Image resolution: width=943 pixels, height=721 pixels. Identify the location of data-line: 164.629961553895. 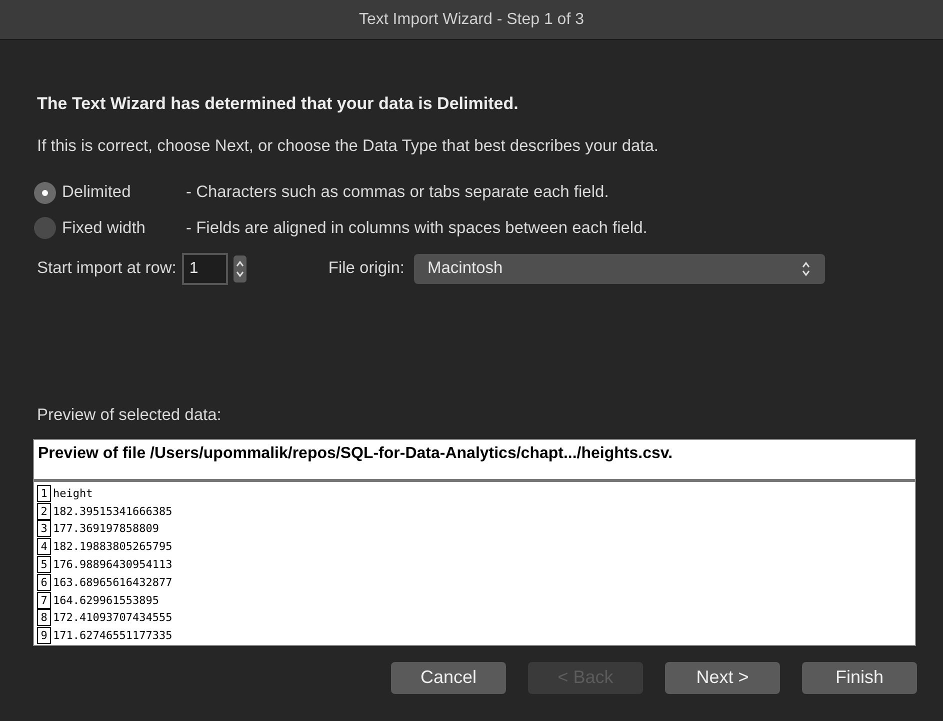
(106, 600).